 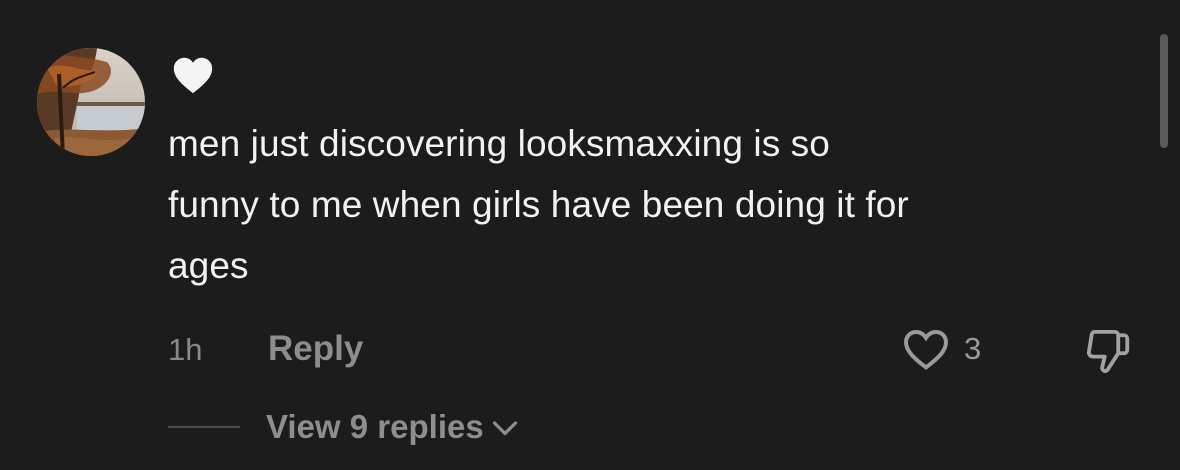 I want to click on avatar, so click(x=91, y=102).